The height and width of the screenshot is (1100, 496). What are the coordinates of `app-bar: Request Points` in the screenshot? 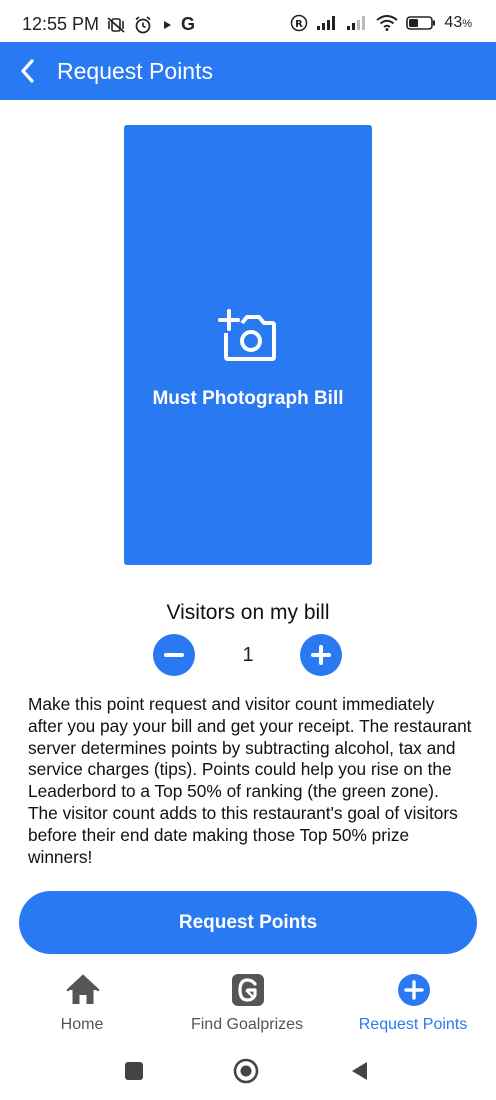 It's located at (248, 71).